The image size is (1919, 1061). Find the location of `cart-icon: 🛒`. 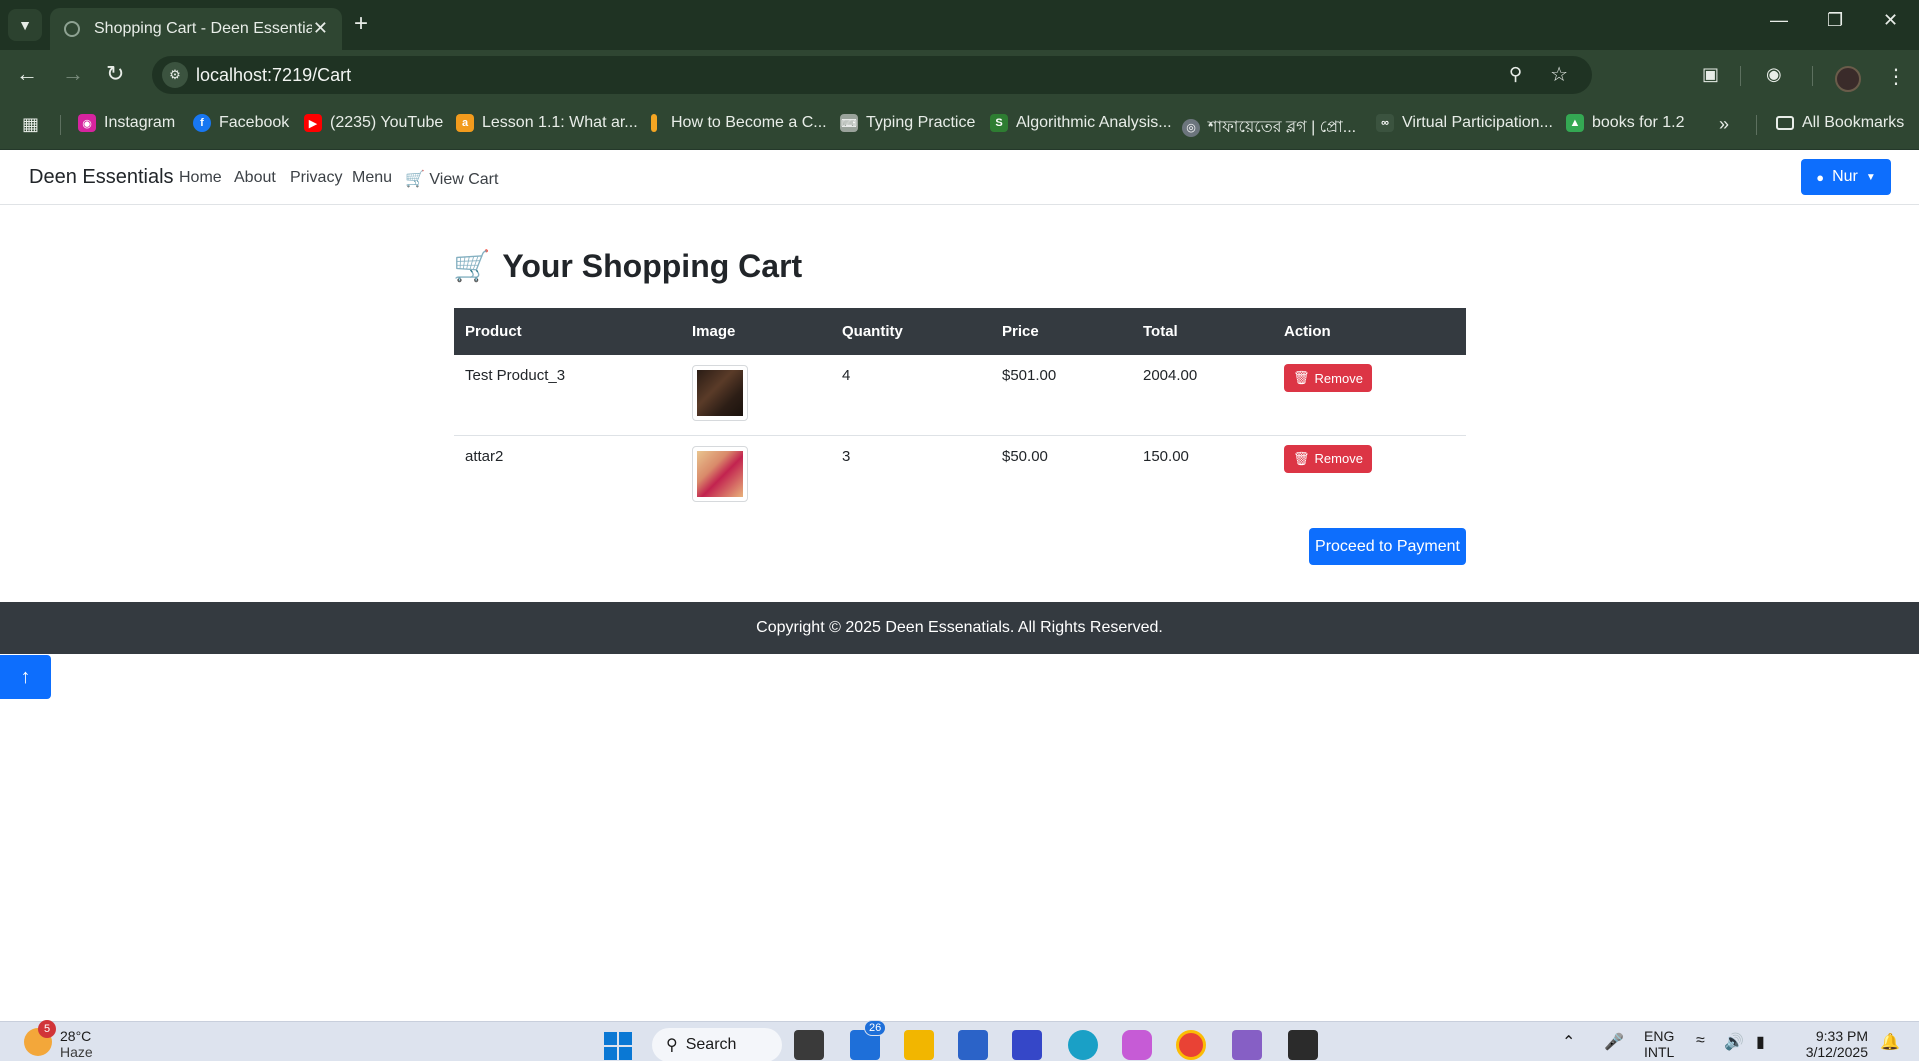

cart-icon: 🛒 is located at coordinates (472, 266).